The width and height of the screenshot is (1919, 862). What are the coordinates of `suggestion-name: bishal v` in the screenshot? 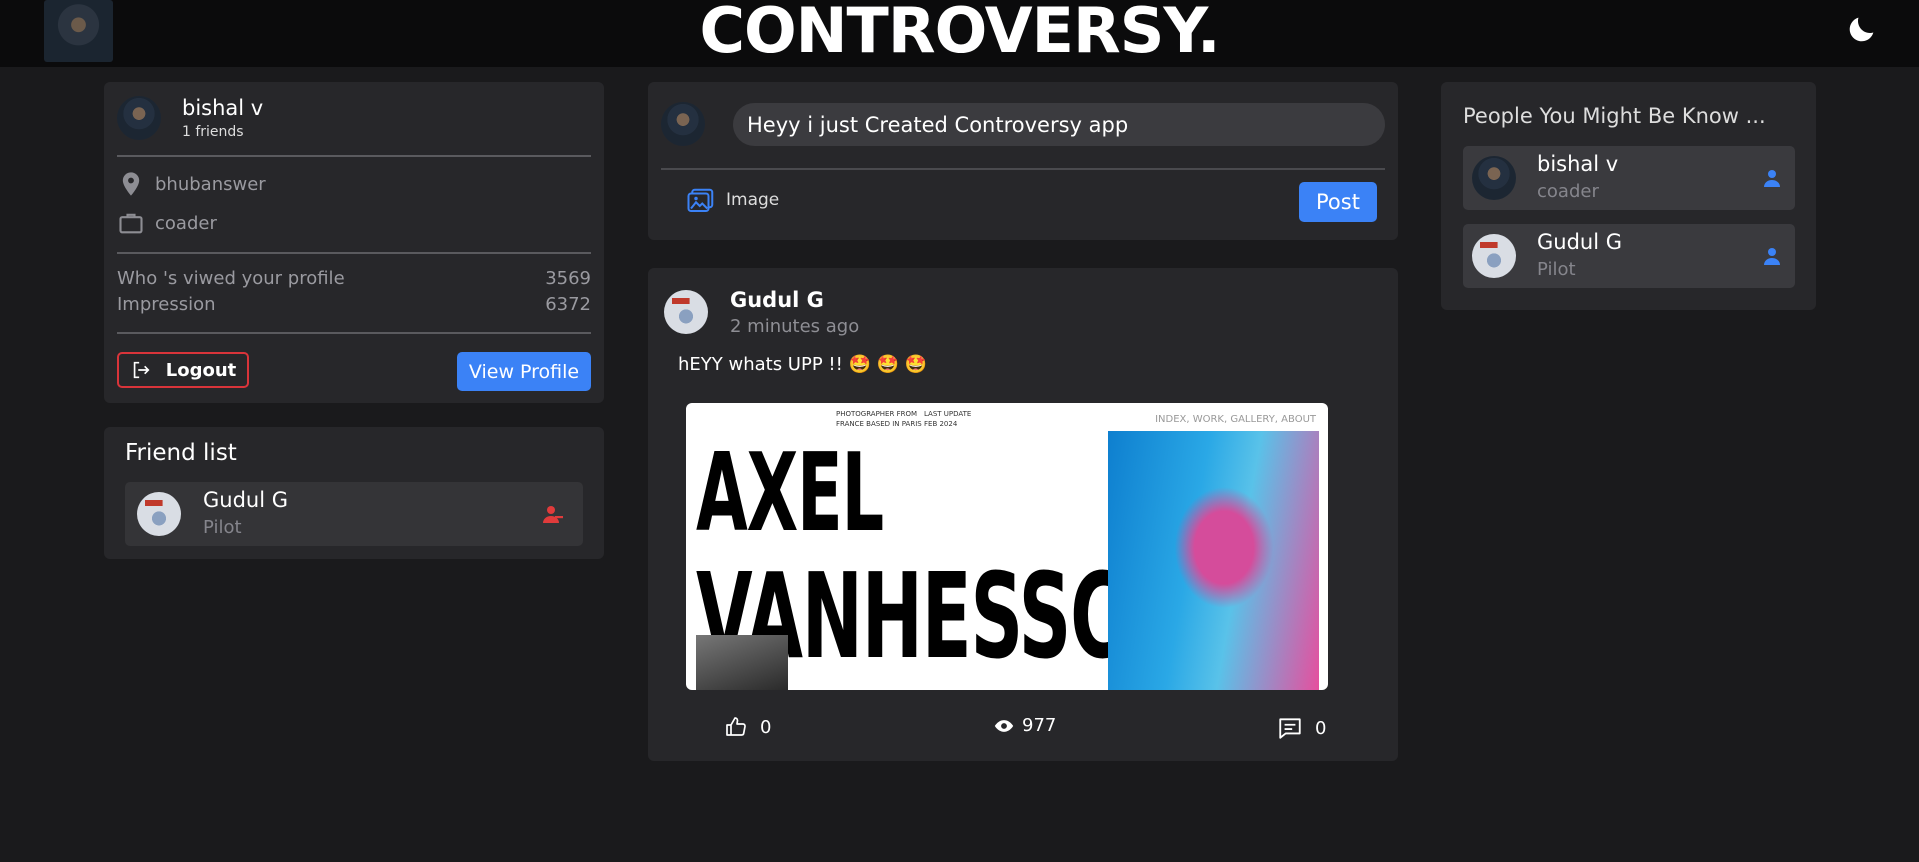 It's located at (1577, 164).